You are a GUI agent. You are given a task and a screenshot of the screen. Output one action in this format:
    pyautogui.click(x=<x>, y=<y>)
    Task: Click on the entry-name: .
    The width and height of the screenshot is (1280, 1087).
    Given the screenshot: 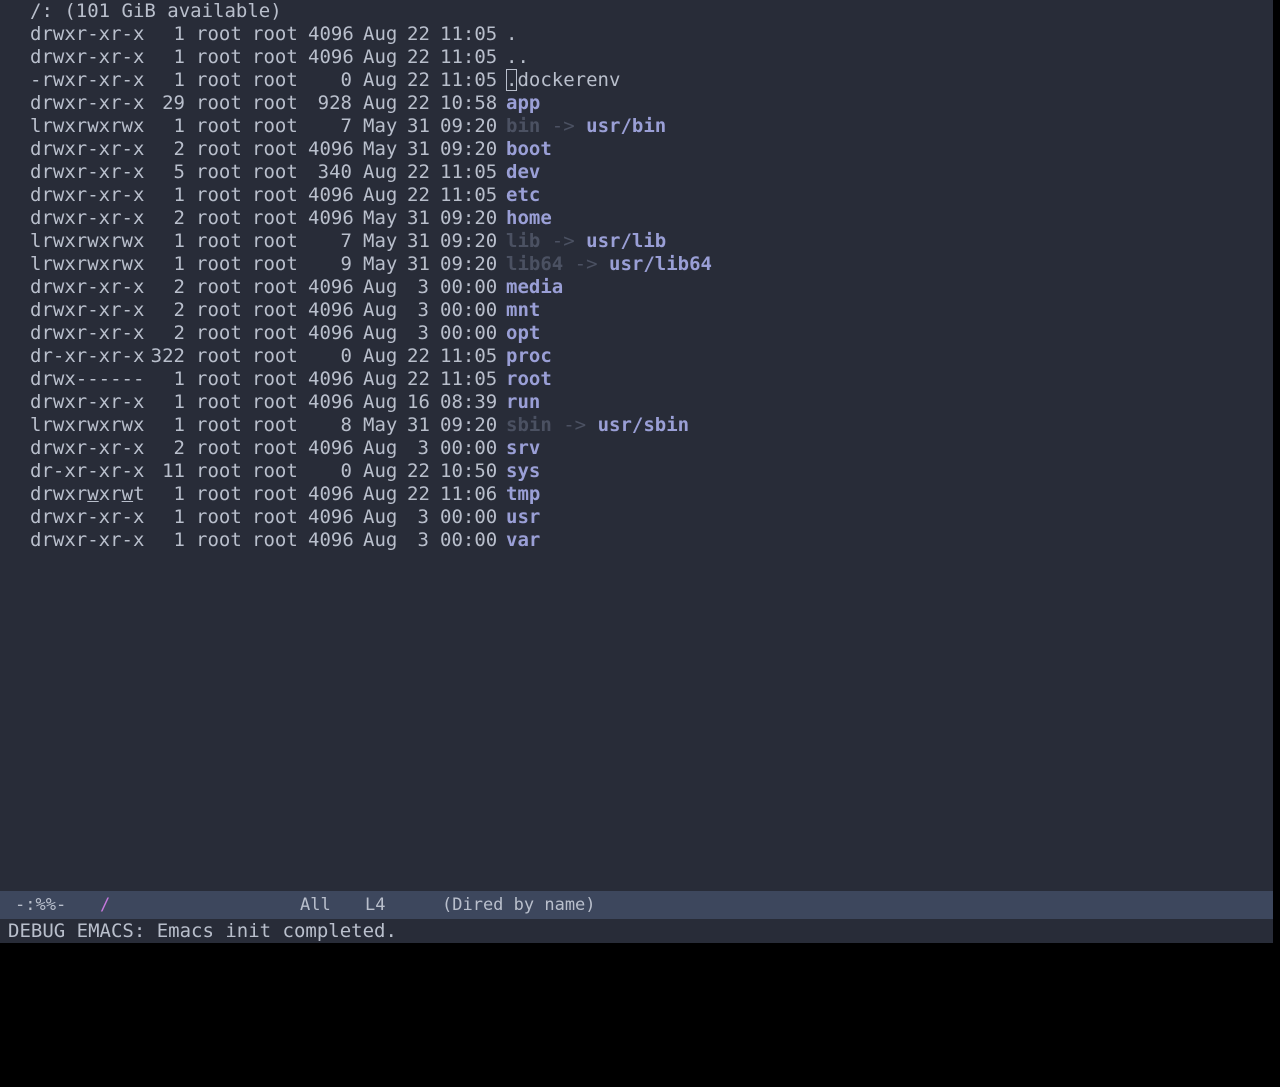 What is the action you would take?
    pyautogui.click(x=511, y=34)
    